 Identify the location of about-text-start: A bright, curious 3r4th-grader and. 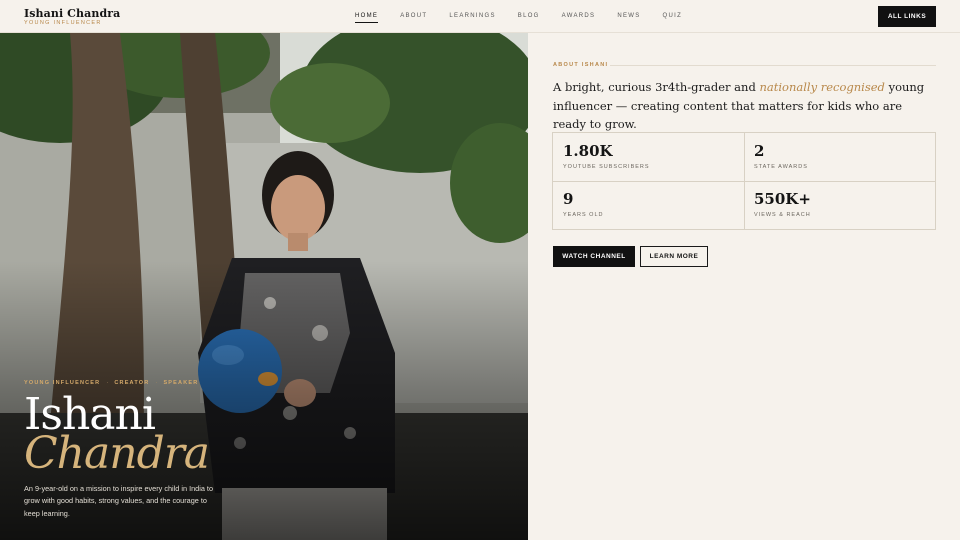
(656, 87).